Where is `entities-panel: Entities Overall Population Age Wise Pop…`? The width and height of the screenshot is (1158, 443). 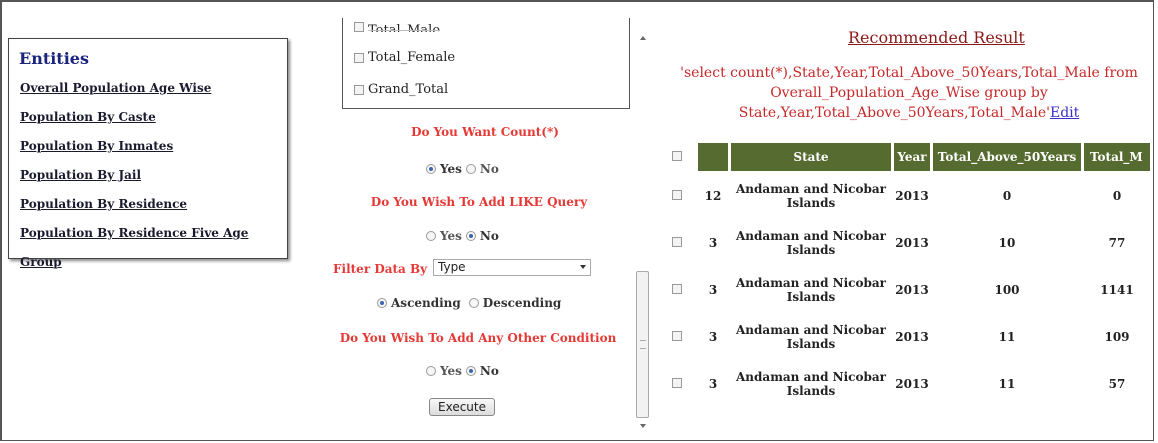
entities-panel: Entities Overall Population Age Wise Pop… is located at coordinates (148, 153).